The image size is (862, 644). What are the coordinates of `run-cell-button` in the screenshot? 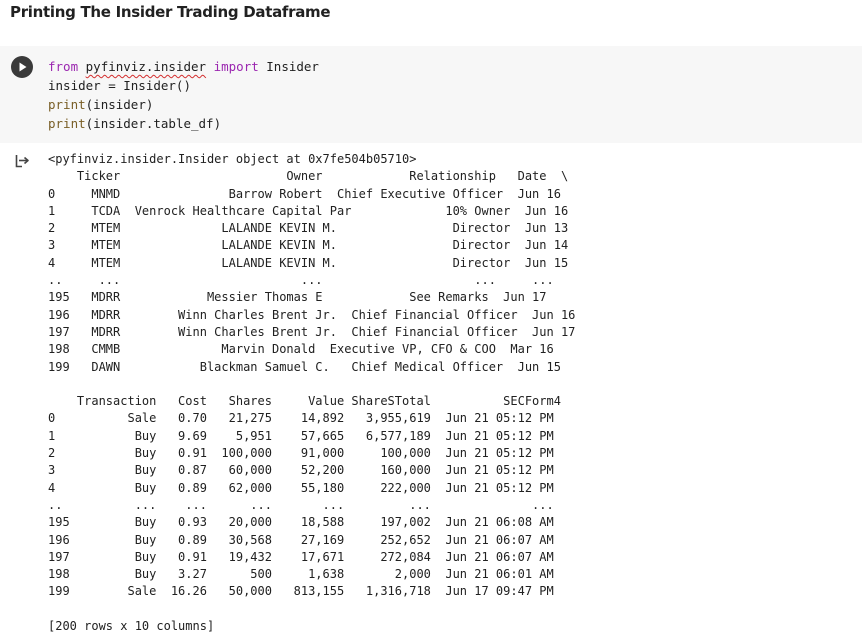 It's located at (22, 67).